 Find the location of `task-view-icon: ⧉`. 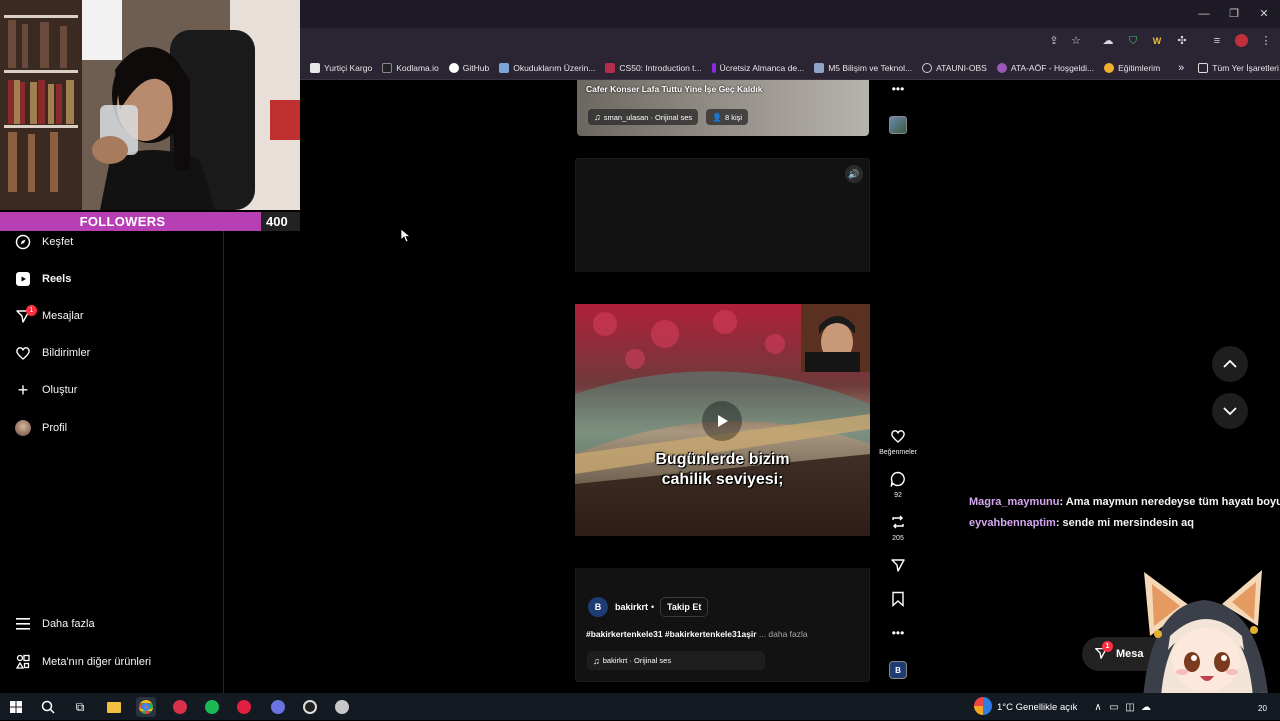

task-view-icon: ⧉ is located at coordinates (80, 707).